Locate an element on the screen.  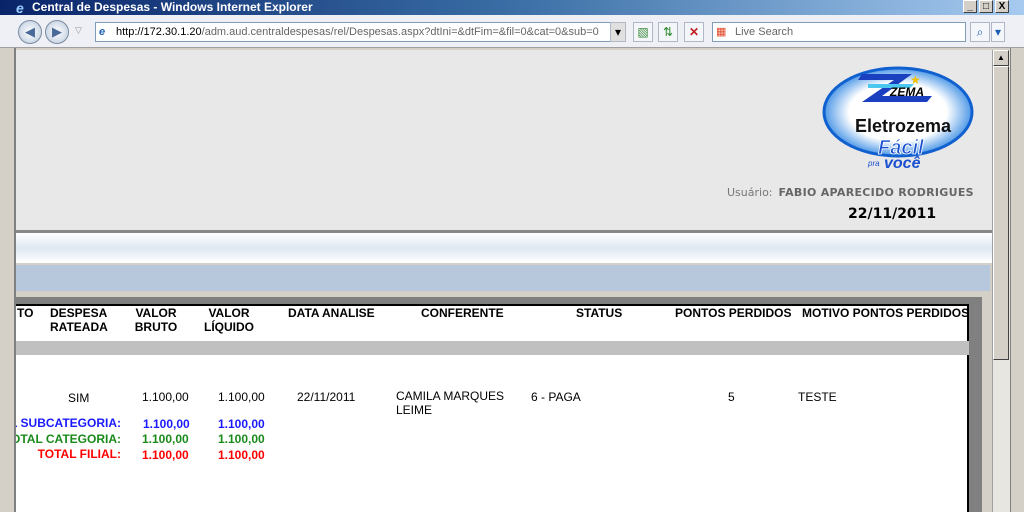
column-header-pontos-perdidos: PONTOS PERDIDOS is located at coordinates (733, 313).